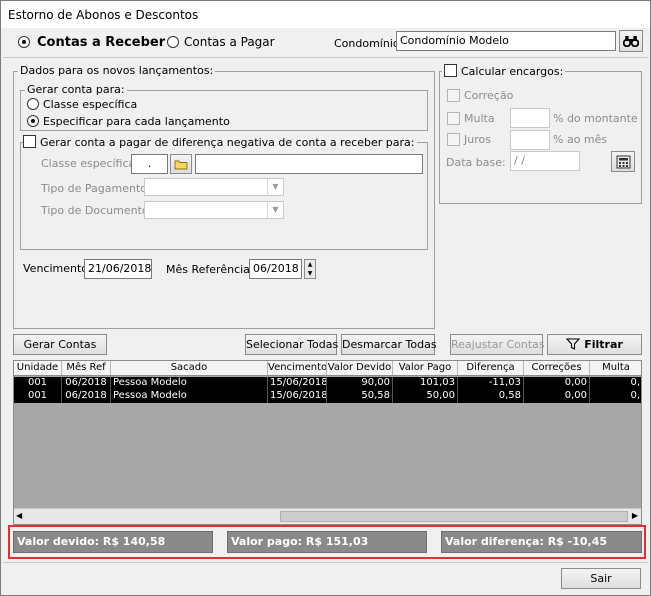 The width and height of the screenshot is (651, 596). Describe the element at coordinates (275, 269) in the screenshot. I see `mes-ref-field: 06/2018` at that location.